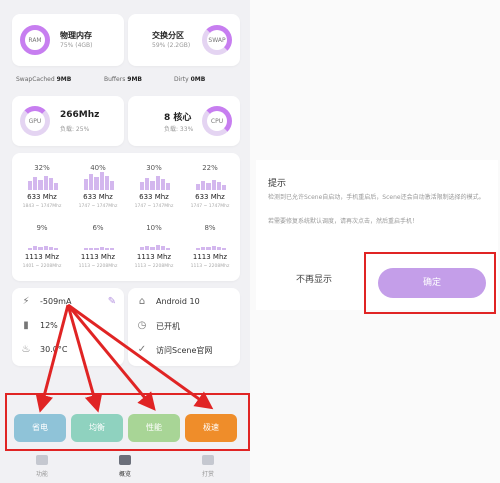 The width and height of the screenshot is (500, 483). What do you see at coordinates (376, 197) in the screenshot?
I see `dialog-message-1: 检测到已允许Scene自启动，手机重启后，Scene还会自动激活限制选择的模式。` at bounding box center [376, 197].